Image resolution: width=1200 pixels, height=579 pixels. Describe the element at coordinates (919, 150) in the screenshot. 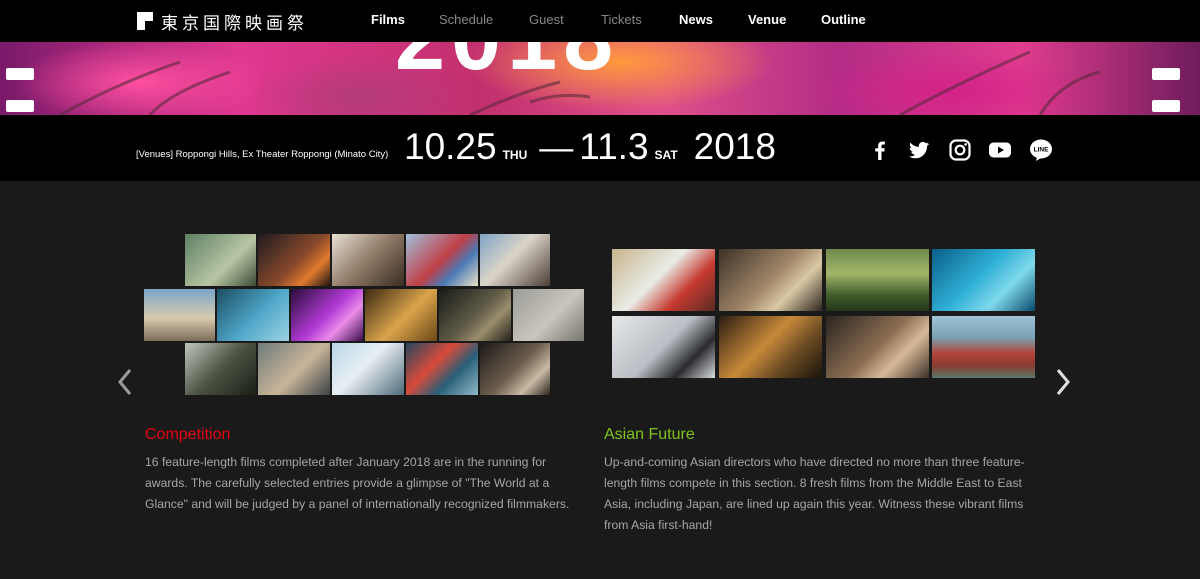

I see `twitter-icon` at that location.